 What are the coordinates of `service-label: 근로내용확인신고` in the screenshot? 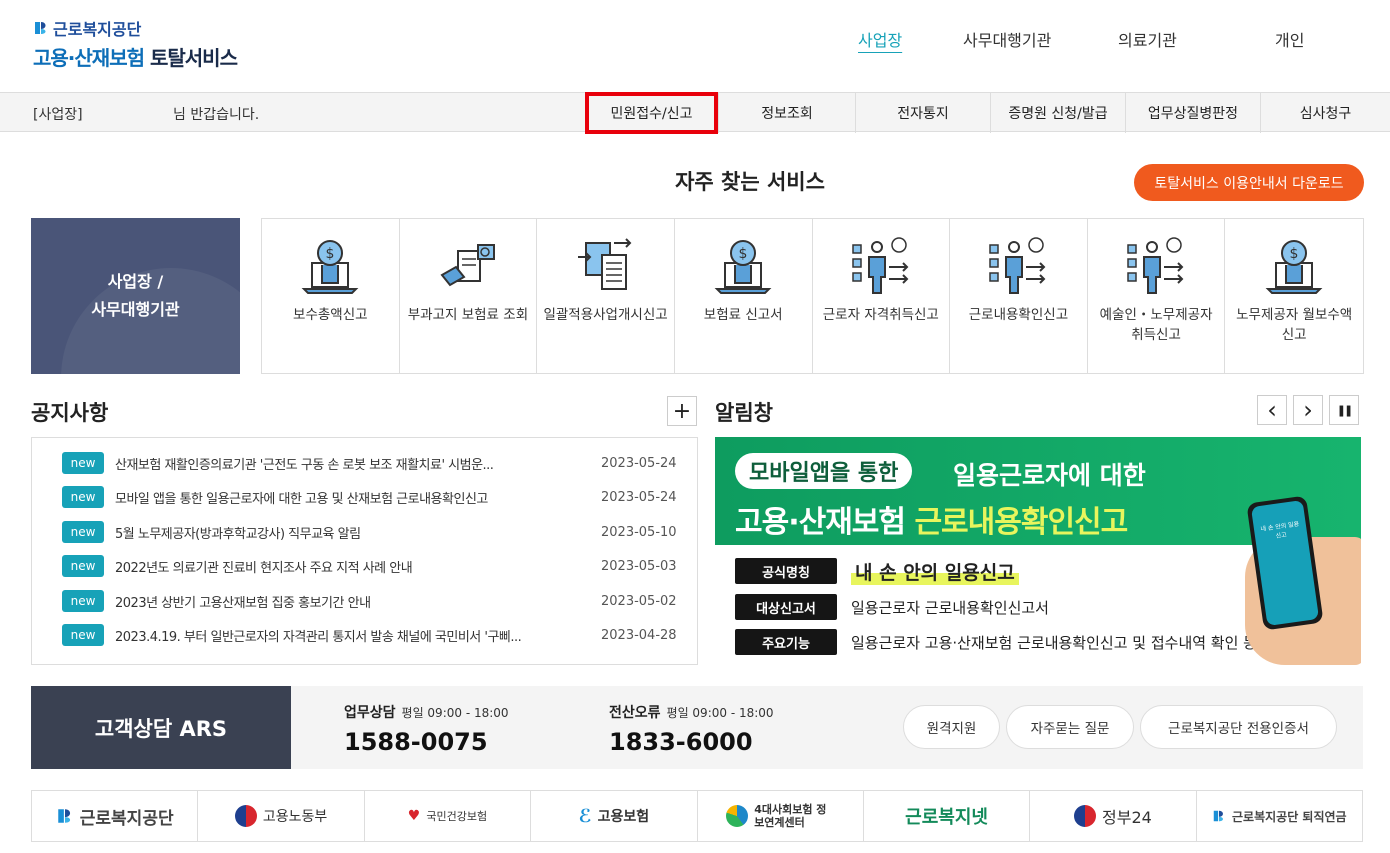 It's located at (1018, 315).